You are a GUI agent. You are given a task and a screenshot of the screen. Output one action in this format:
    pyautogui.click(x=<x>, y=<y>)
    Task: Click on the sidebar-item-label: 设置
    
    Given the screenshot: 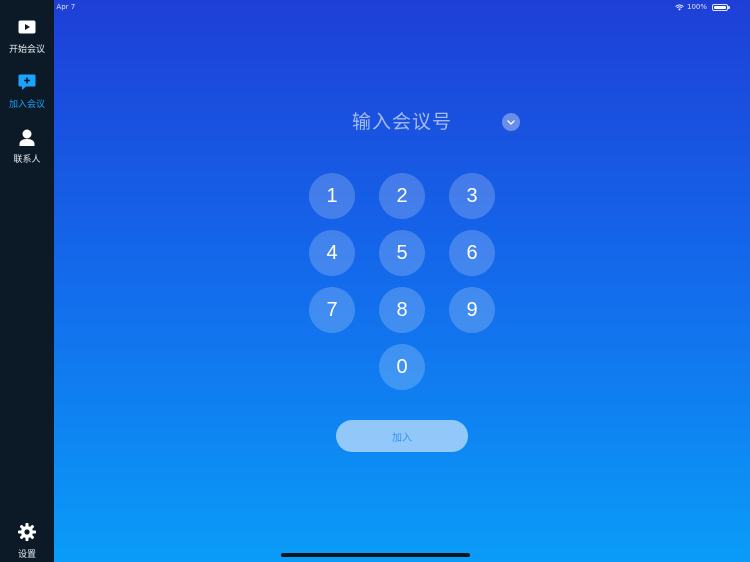 What is the action you would take?
    pyautogui.click(x=26, y=555)
    